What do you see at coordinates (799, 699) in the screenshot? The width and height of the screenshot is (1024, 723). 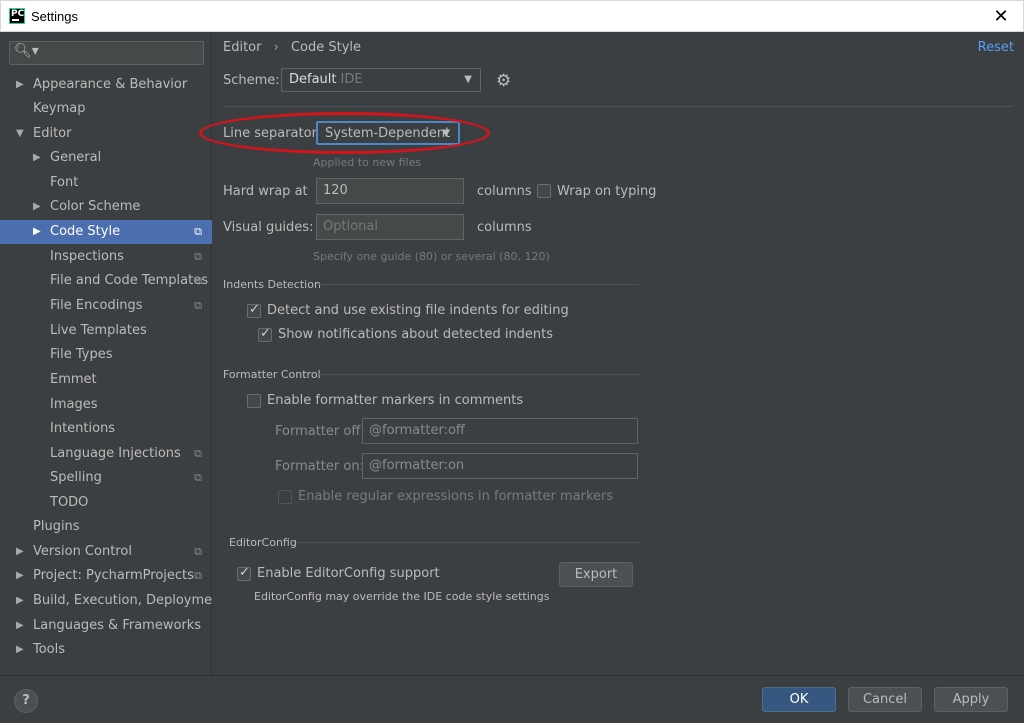 I see `ok-button: OK` at bounding box center [799, 699].